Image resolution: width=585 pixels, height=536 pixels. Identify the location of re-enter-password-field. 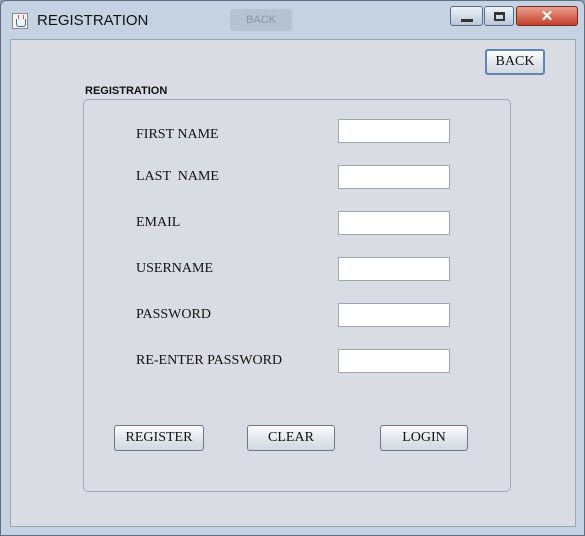
(394, 361).